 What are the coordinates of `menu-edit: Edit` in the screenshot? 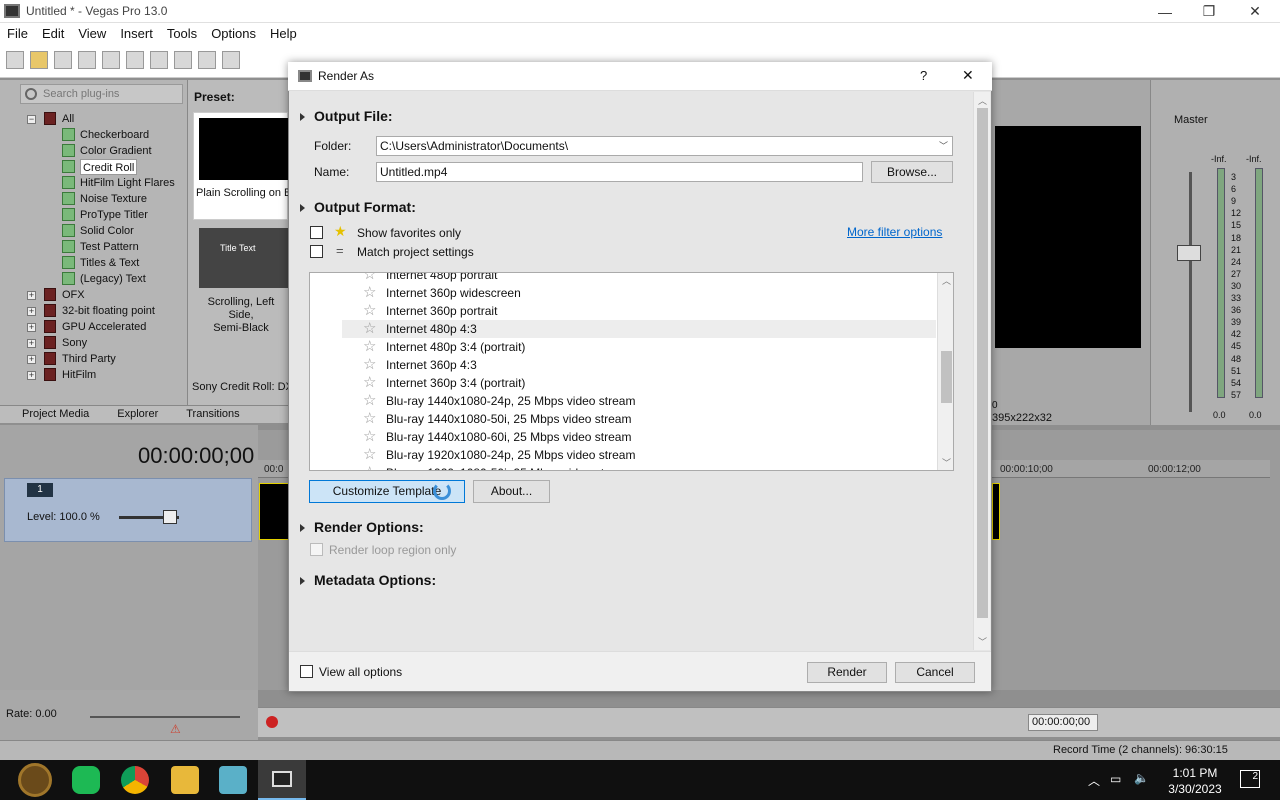 It's located at (53, 33).